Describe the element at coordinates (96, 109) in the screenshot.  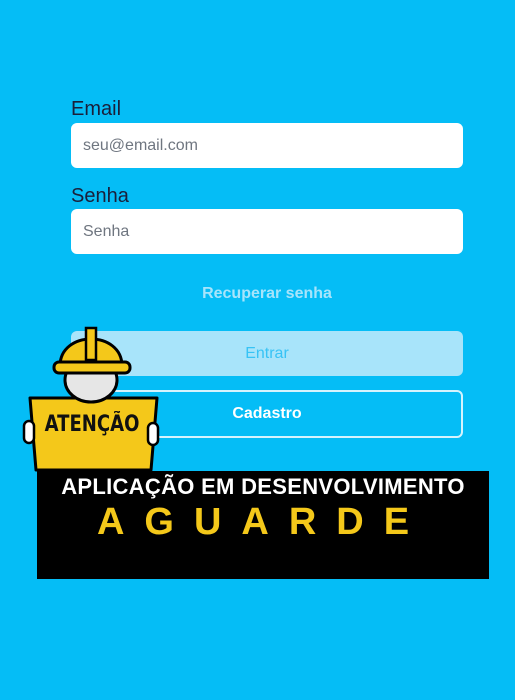
I see `email-label: Email` at that location.